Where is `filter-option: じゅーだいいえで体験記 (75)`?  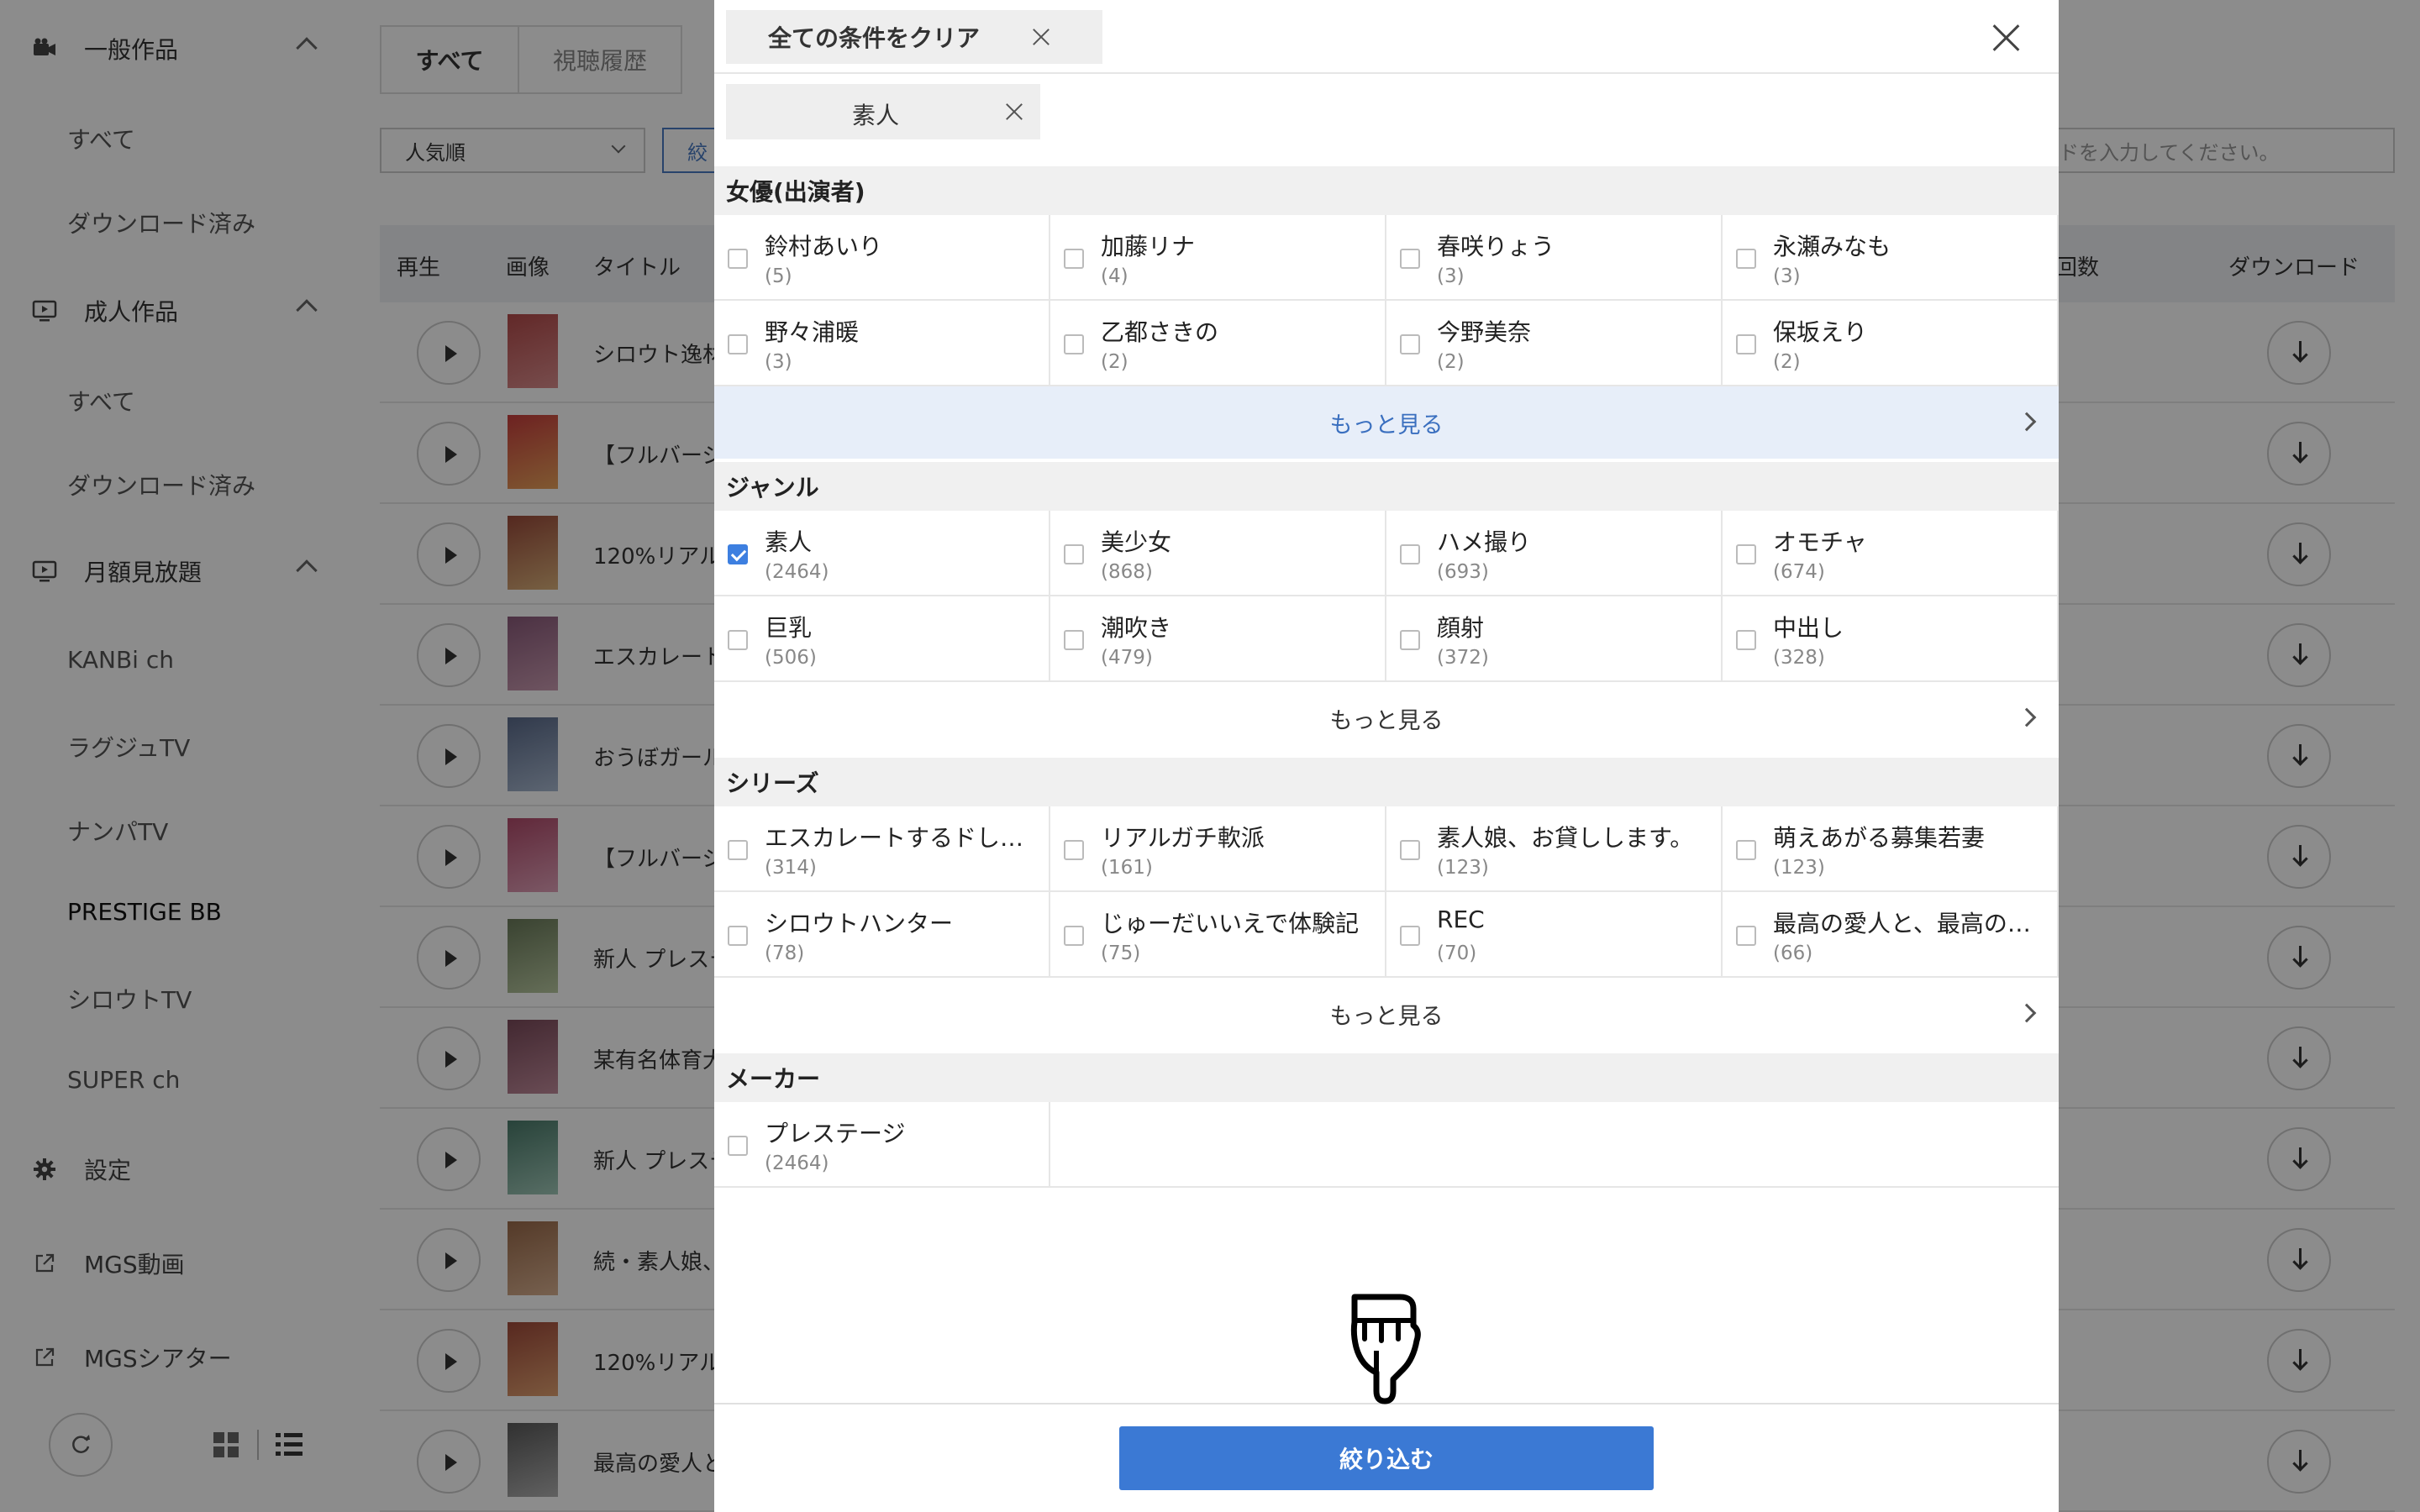 filter-option: じゅーだいいえで体験記 (75) is located at coordinates (1218, 934).